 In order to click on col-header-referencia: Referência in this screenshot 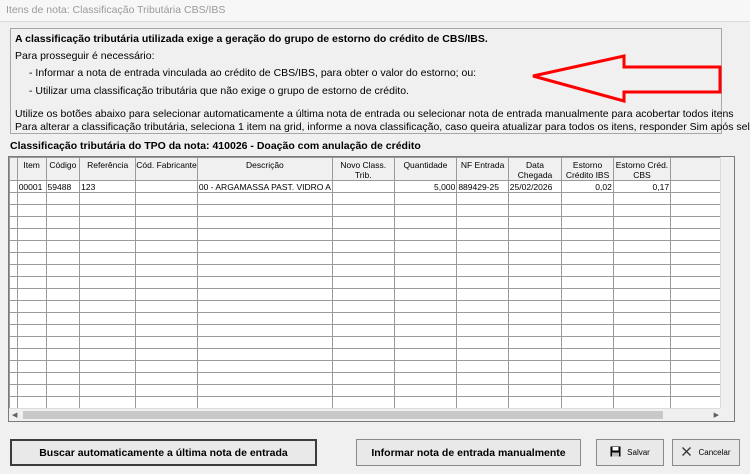, I will do `click(108, 169)`.